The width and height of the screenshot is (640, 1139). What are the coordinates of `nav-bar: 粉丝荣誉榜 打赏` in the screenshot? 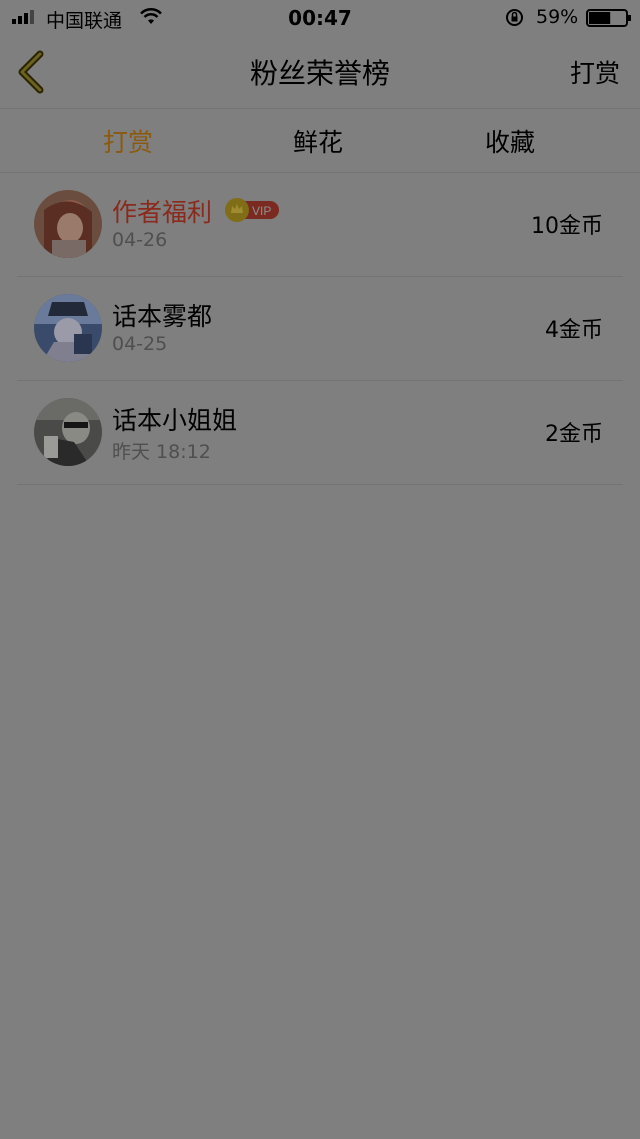 It's located at (320, 72).